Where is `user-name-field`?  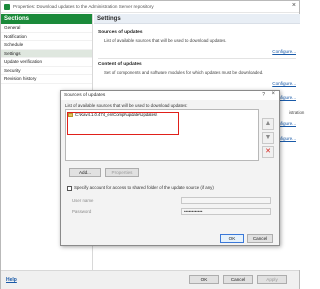 user-name-field is located at coordinates (226, 200).